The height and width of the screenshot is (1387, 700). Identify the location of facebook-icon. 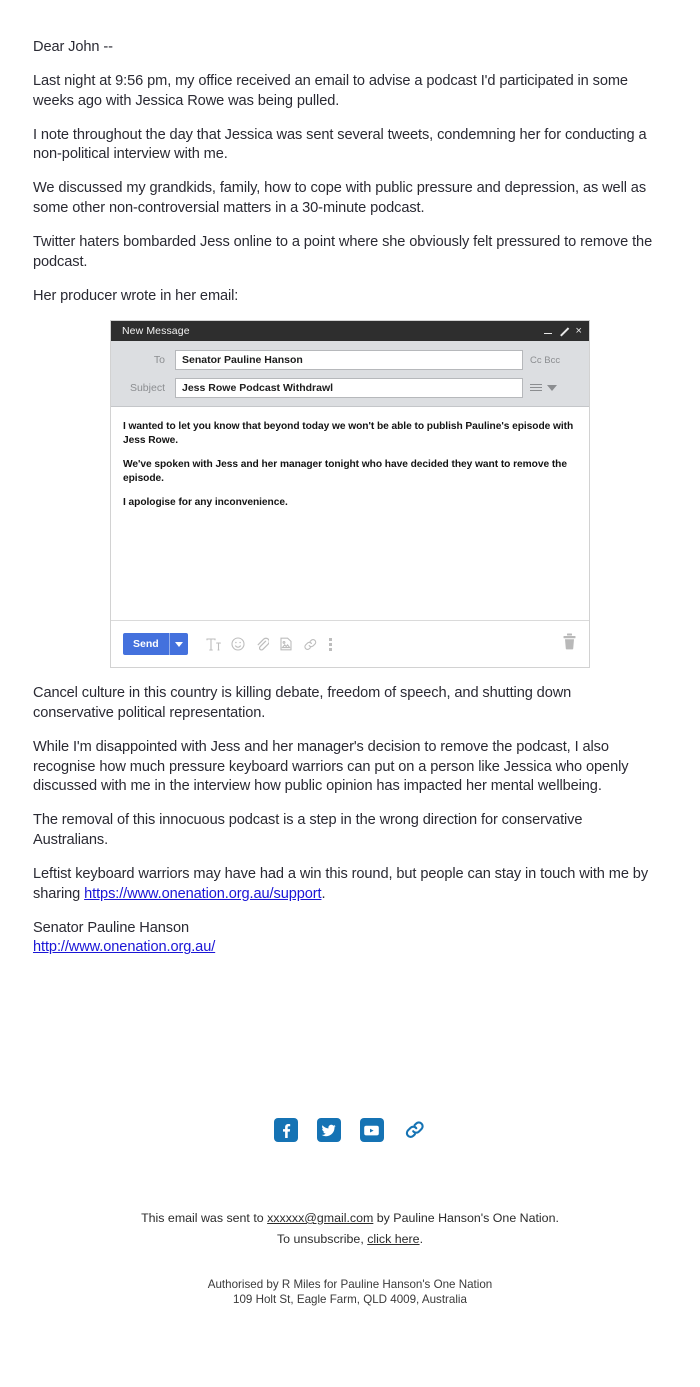
(285, 1130).